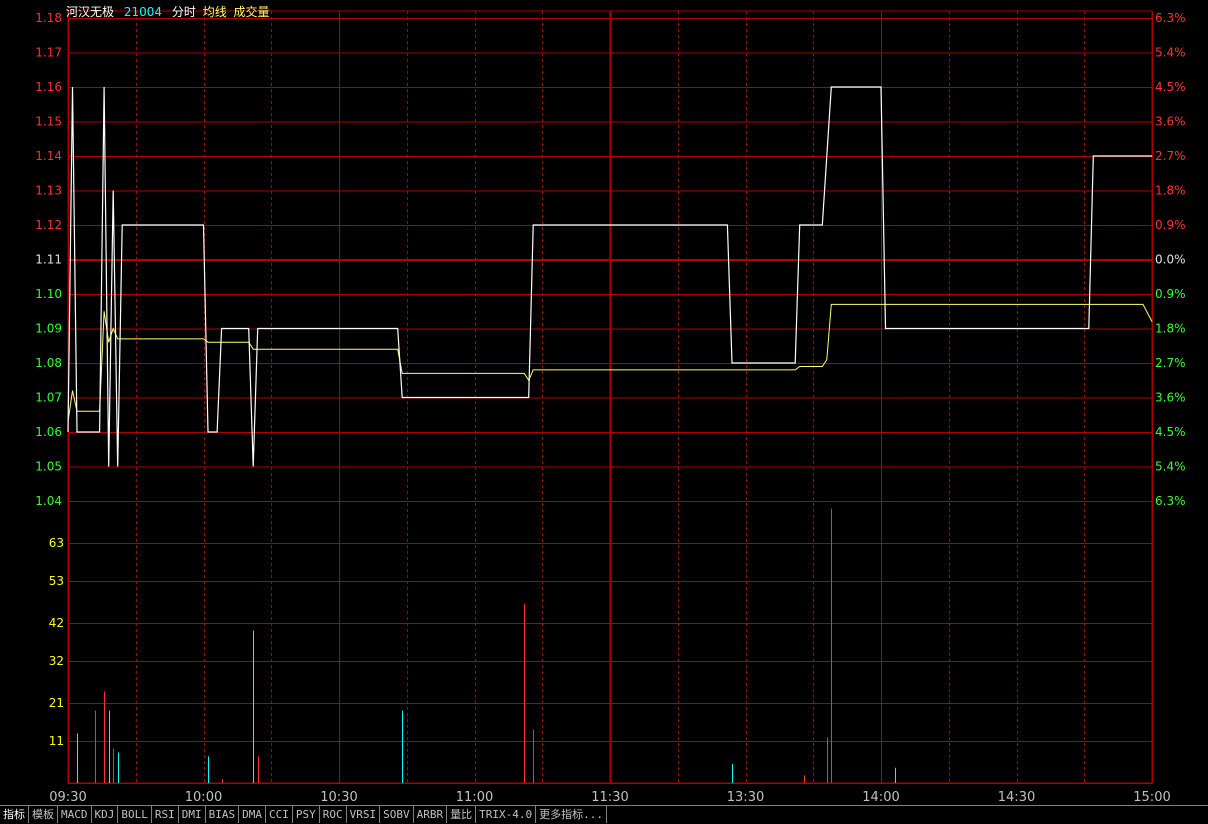  I want to click on indicator-tab: CCI, so click(279, 814).